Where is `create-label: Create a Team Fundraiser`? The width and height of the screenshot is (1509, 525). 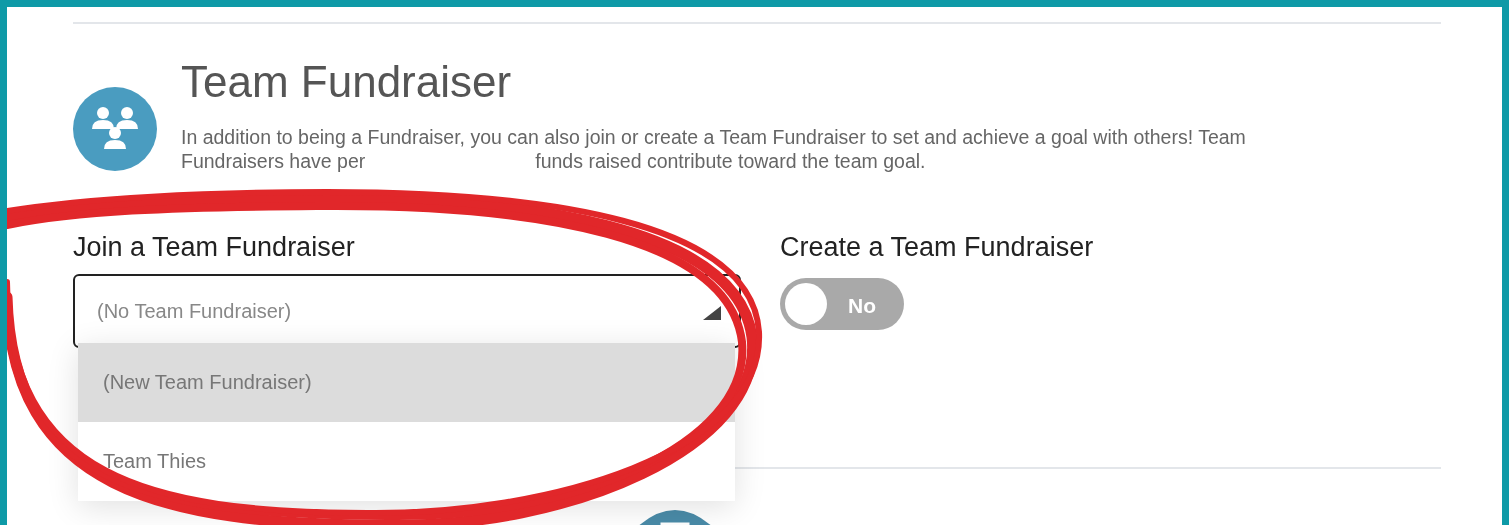
create-label: Create a Team Fundraiser is located at coordinates (937, 247).